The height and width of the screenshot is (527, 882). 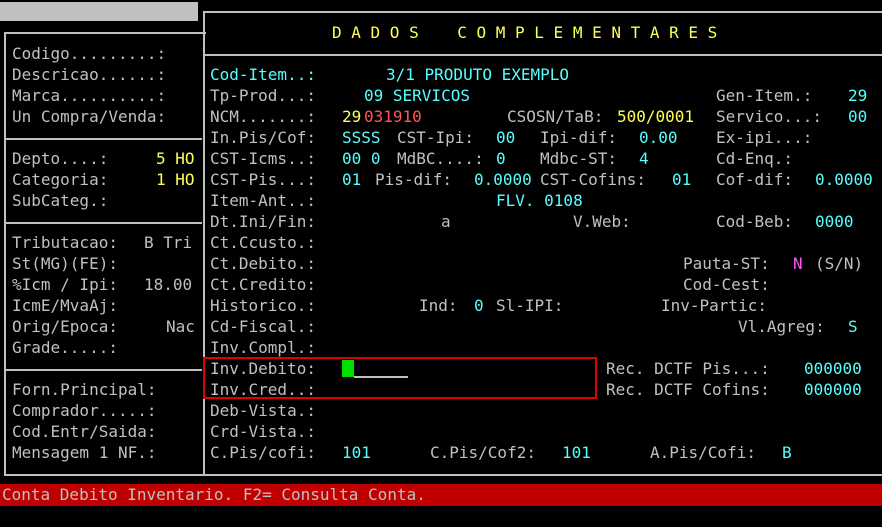 What do you see at coordinates (65, 347) in the screenshot?
I see `grade-label: Grade.....:` at bounding box center [65, 347].